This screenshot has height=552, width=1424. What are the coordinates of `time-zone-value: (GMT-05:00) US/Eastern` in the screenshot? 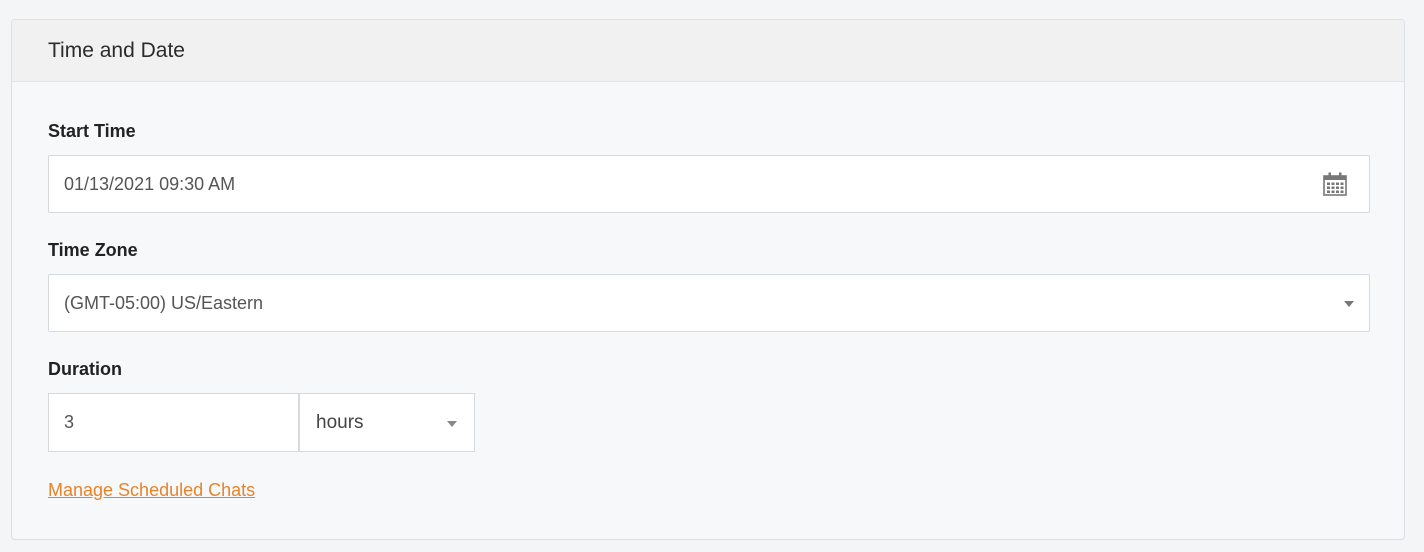 It's located at (164, 302).